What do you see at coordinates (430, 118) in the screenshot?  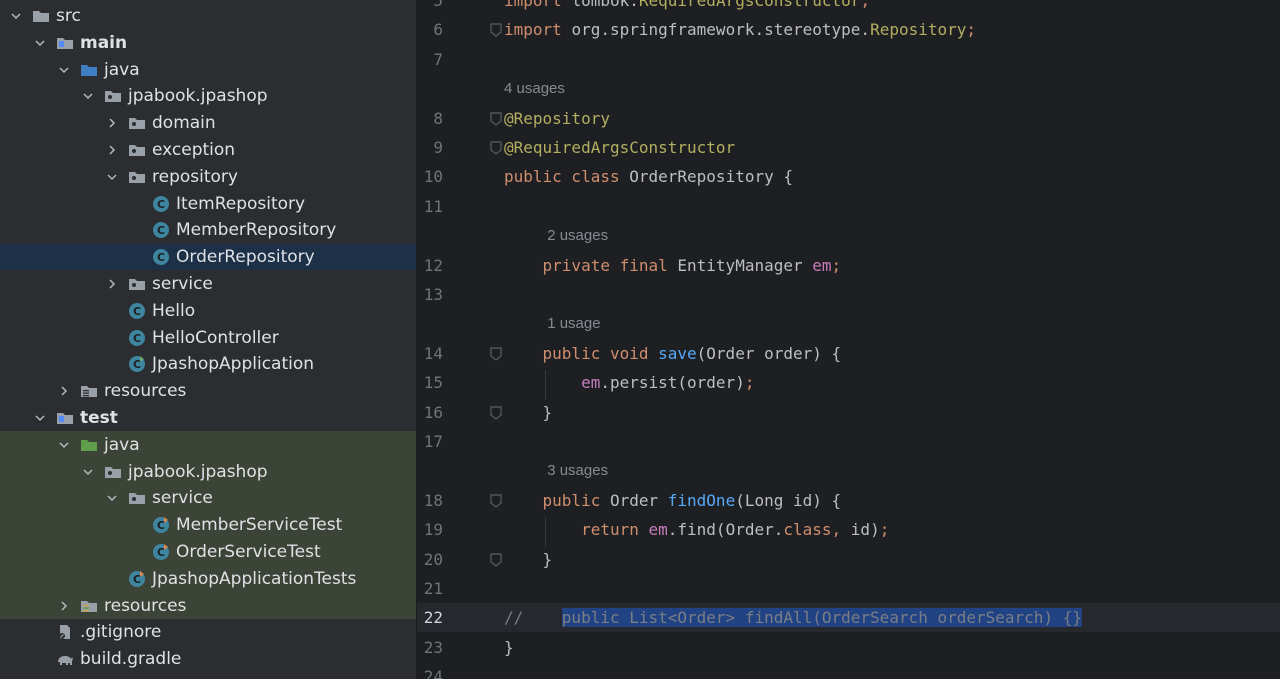 I see `line-number: 8` at bounding box center [430, 118].